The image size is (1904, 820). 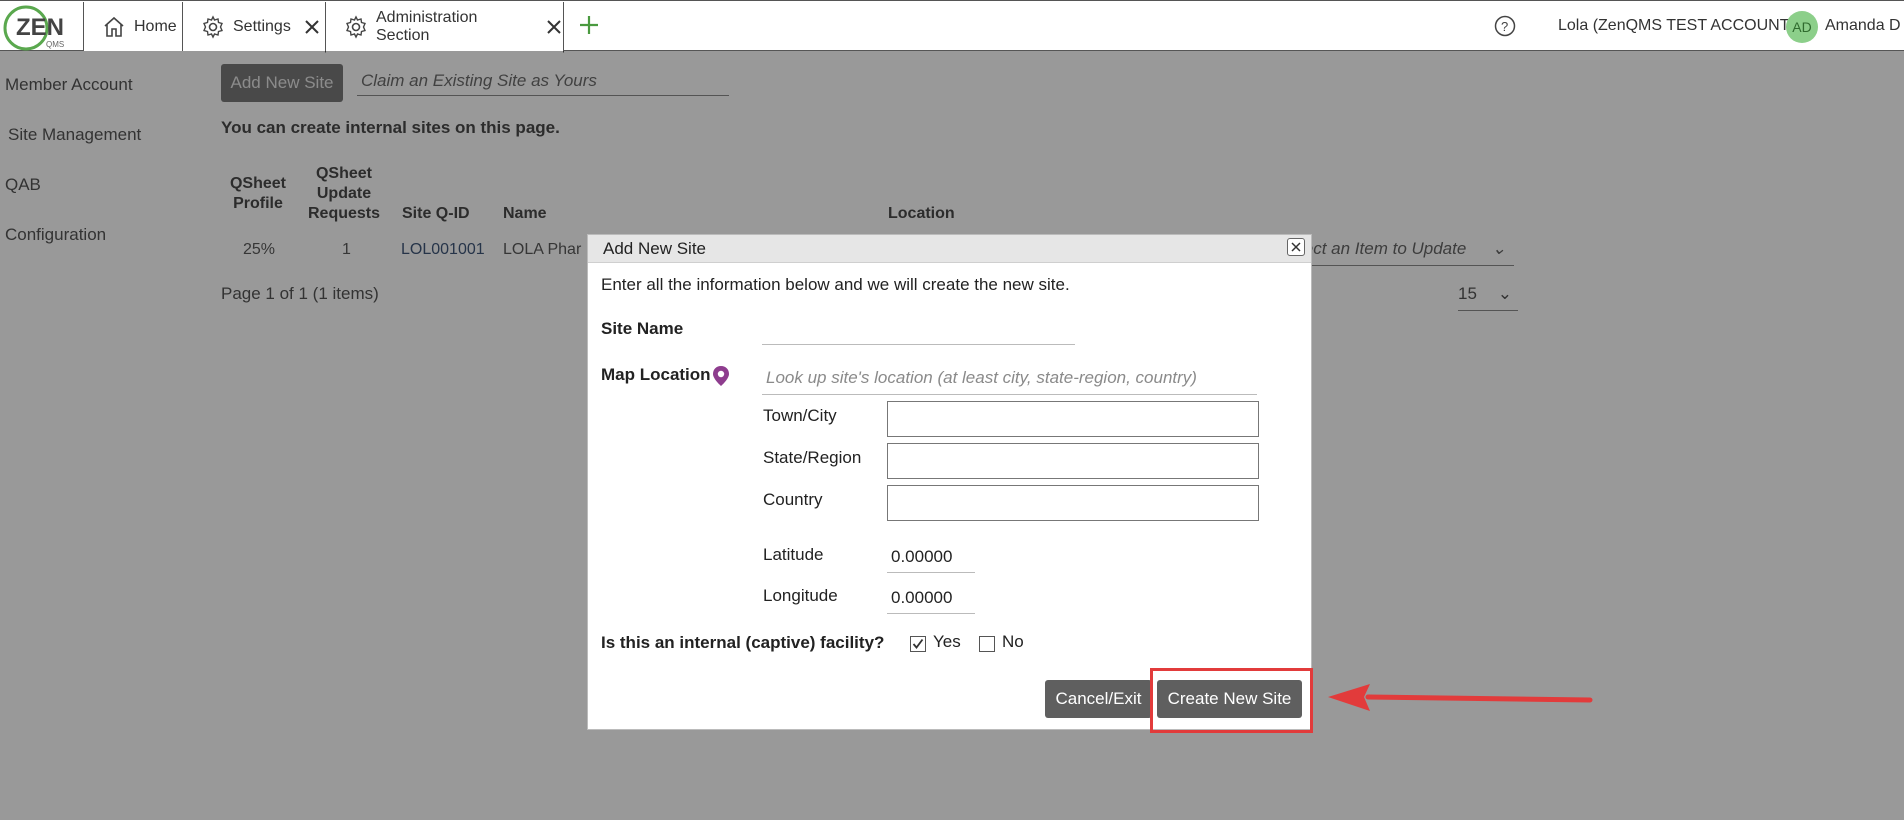 I want to click on map-location-search-input, so click(x=1009, y=378).